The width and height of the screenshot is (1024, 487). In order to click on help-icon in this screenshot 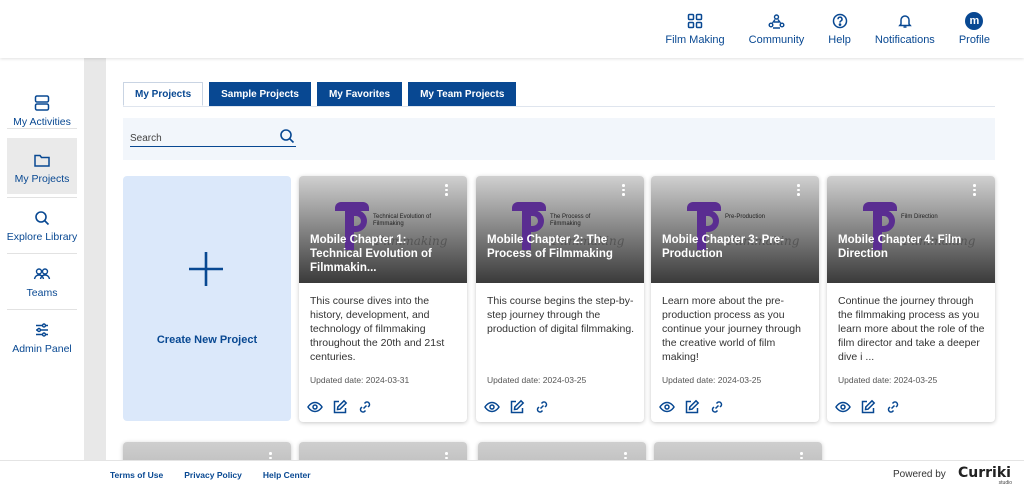, I will do `click(840, 21)`.